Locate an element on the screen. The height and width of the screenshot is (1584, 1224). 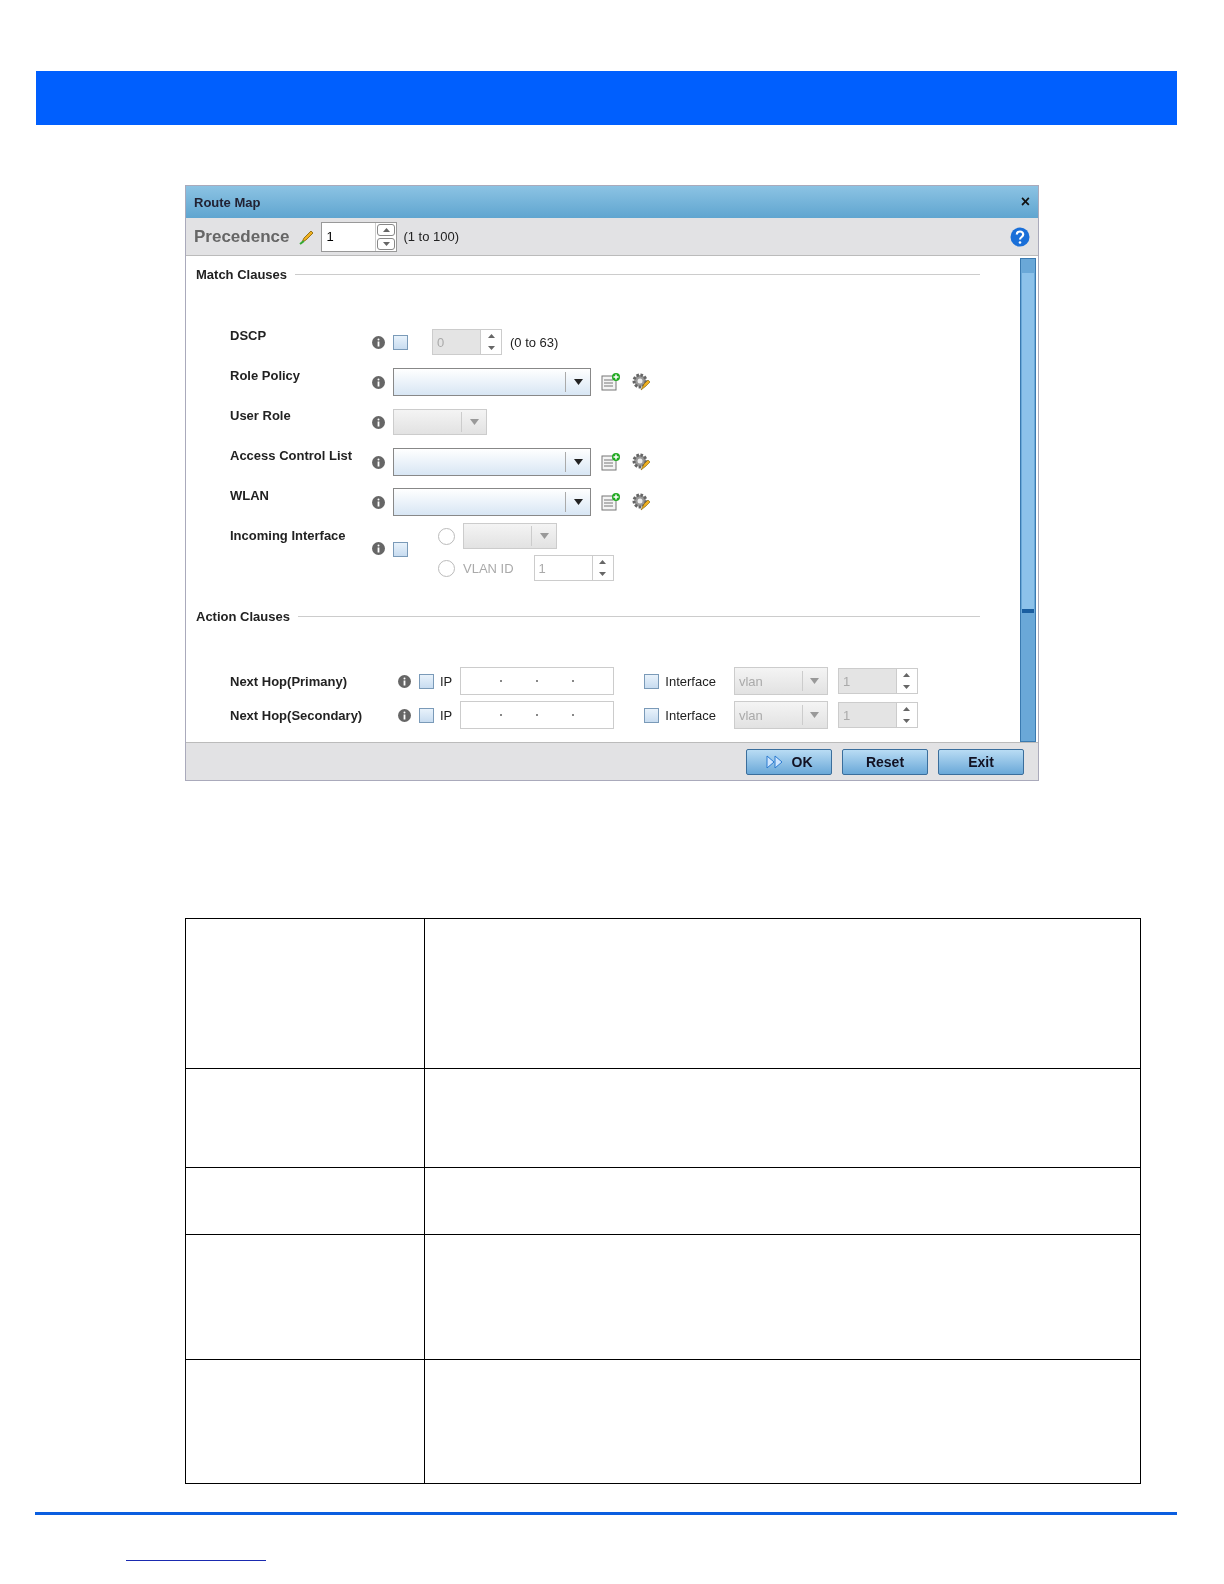
ok-button: OK is located at coordinates (789, 761).